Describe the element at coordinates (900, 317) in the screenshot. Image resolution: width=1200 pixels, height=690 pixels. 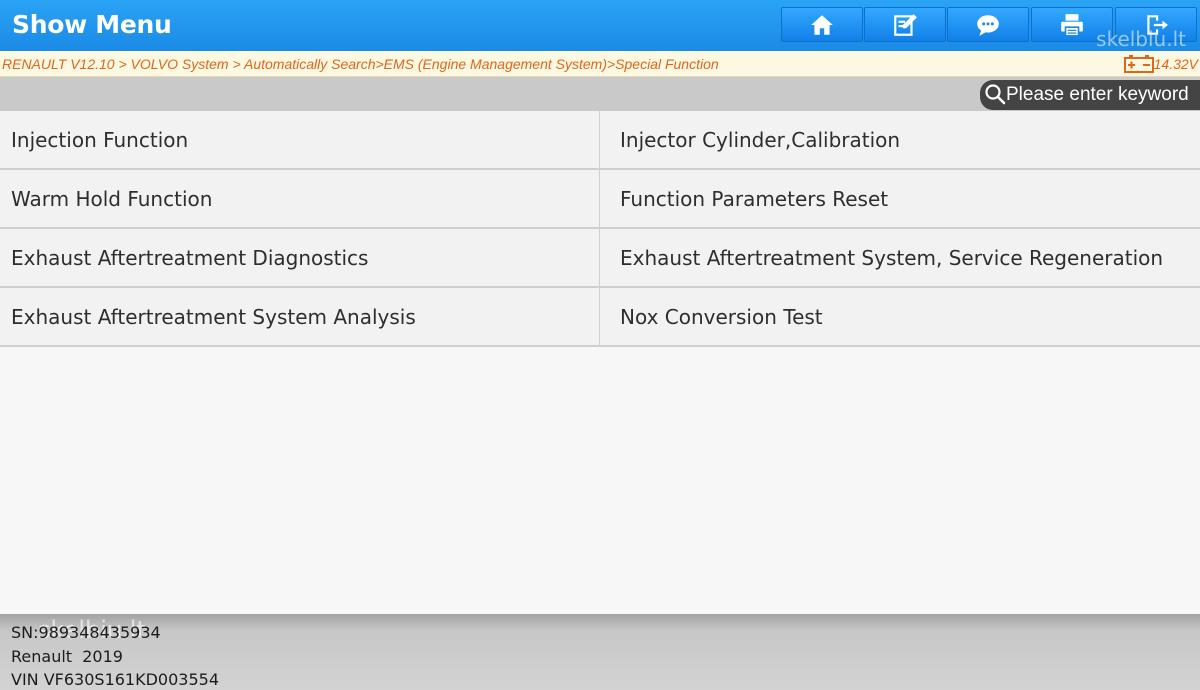
I see `menu-item-nox-conversion-test: Nox Conversion Test` at that location.